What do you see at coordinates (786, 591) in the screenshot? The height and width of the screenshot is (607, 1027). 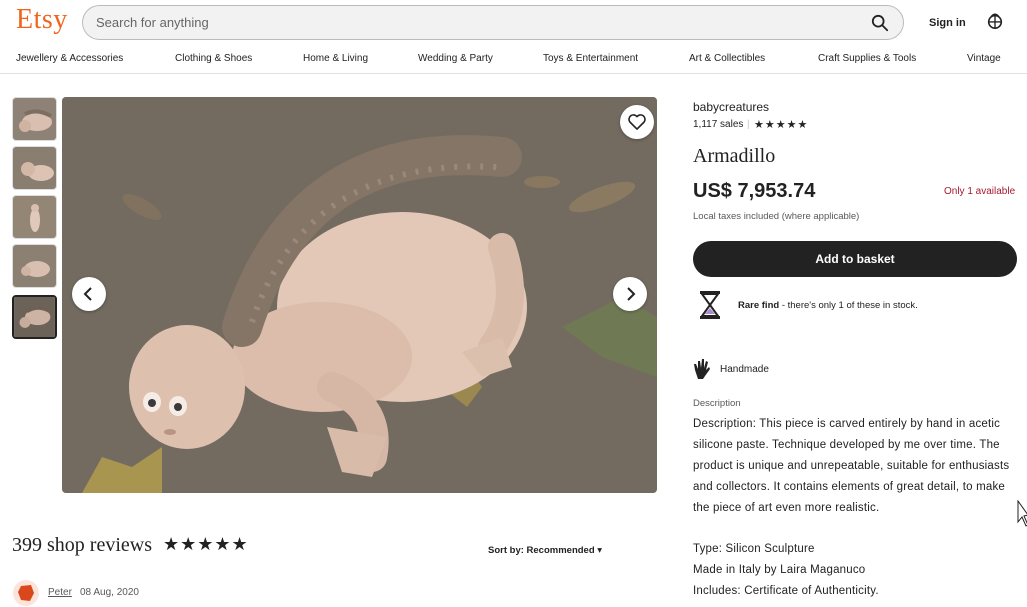 I see `detail-includes: Includes: Certificate of Authenticity.` at bounding box center [786, 591].